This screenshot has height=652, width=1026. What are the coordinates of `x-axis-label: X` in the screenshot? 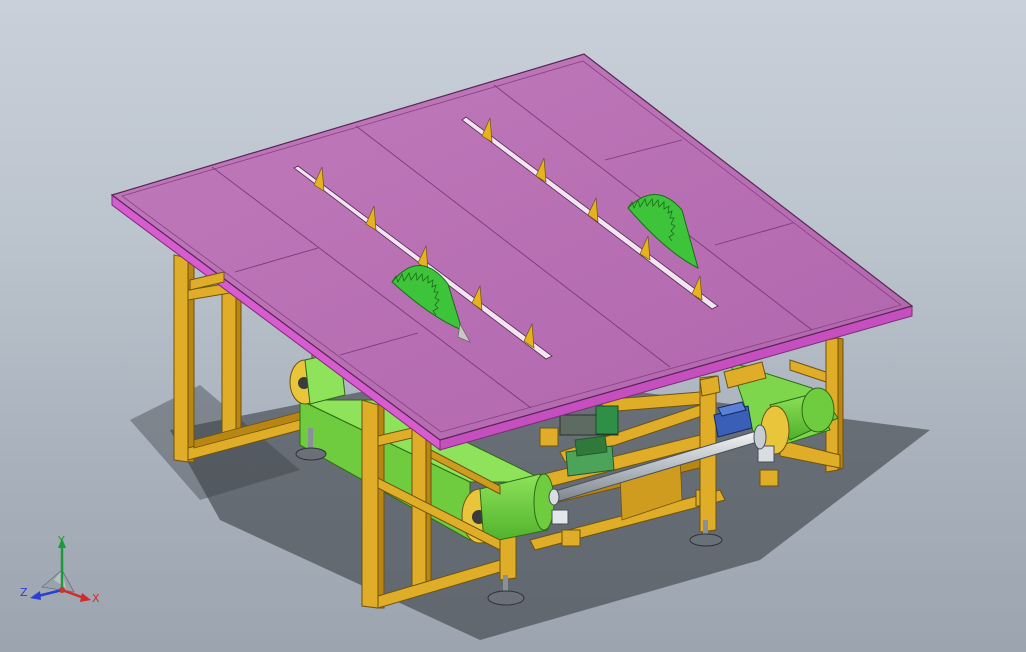 It's located at (96, 598).